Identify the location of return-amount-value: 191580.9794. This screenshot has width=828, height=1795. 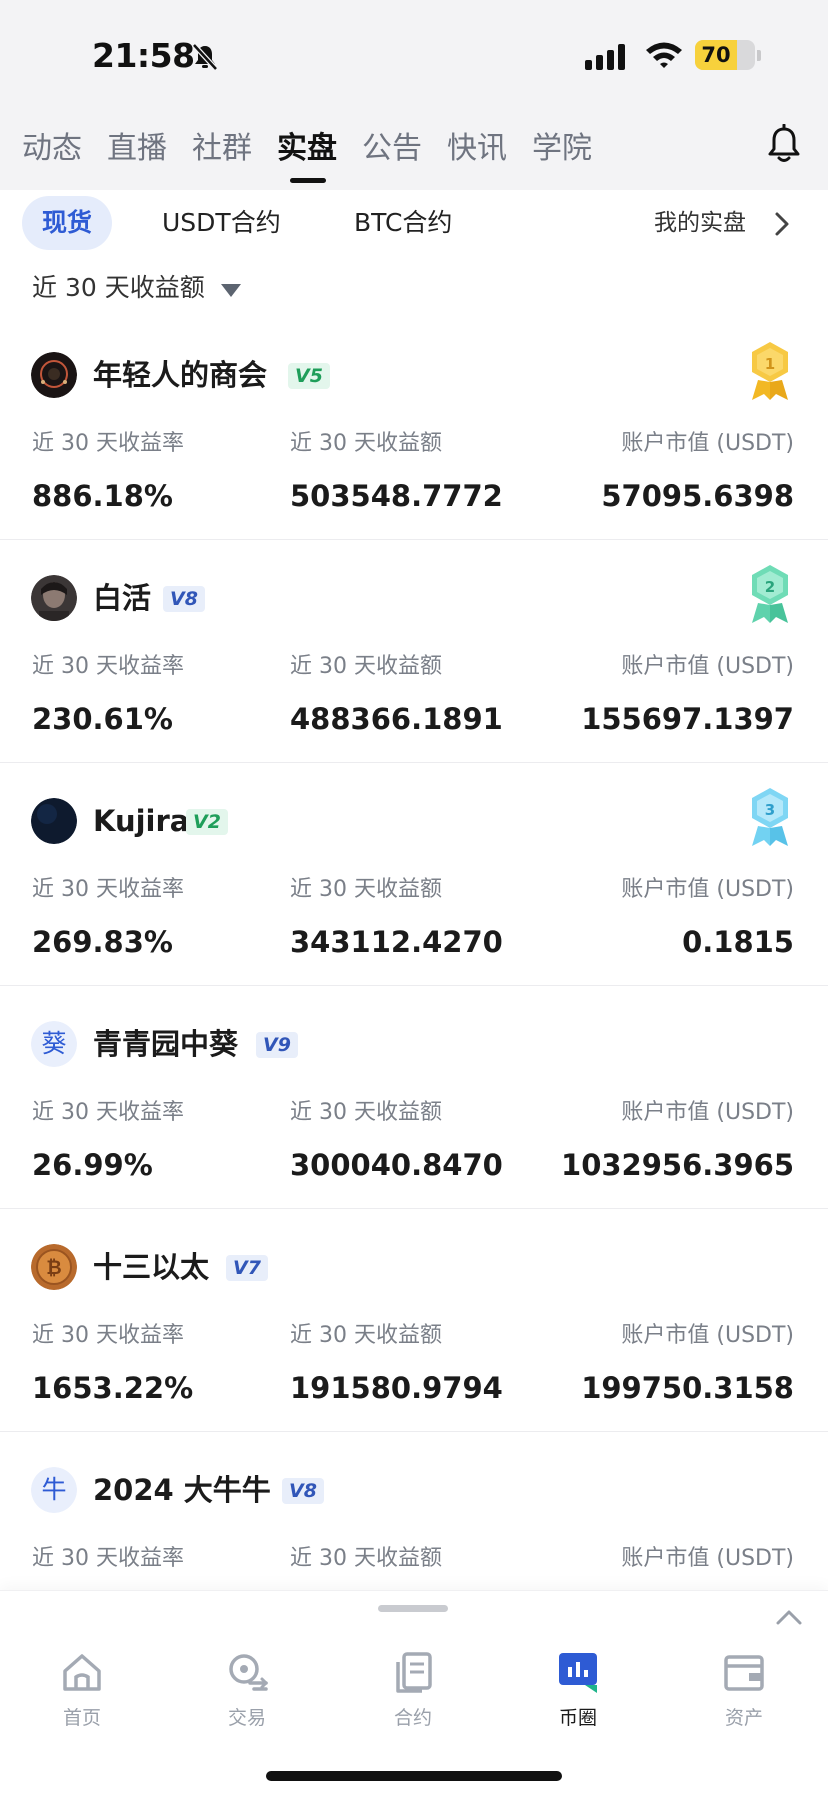
(396, 1388).